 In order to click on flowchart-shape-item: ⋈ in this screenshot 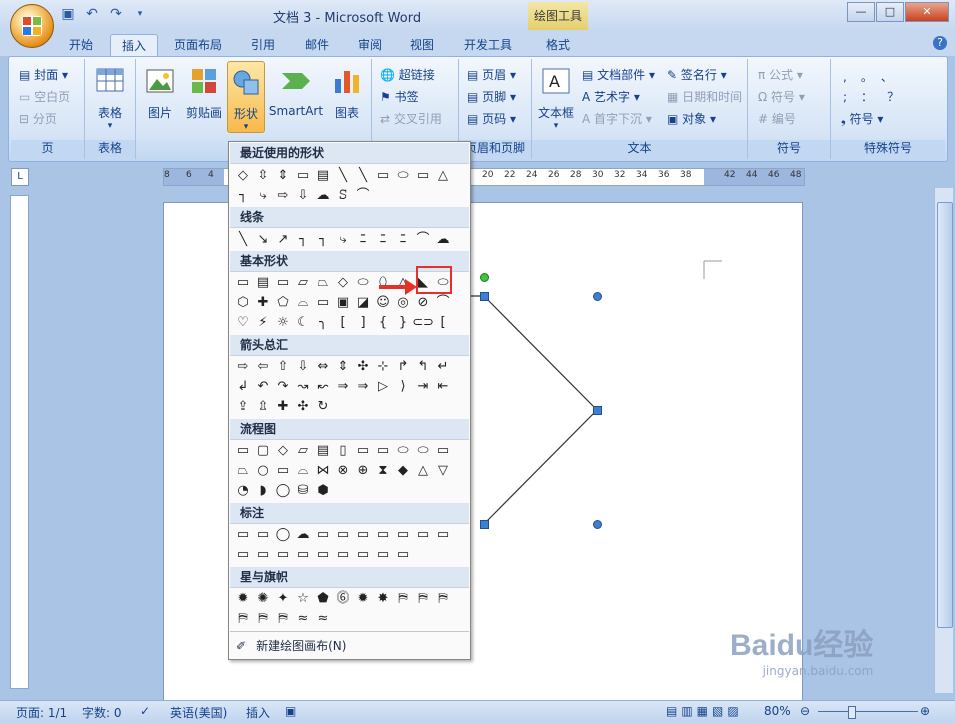, I will do `click(323, 471)`.